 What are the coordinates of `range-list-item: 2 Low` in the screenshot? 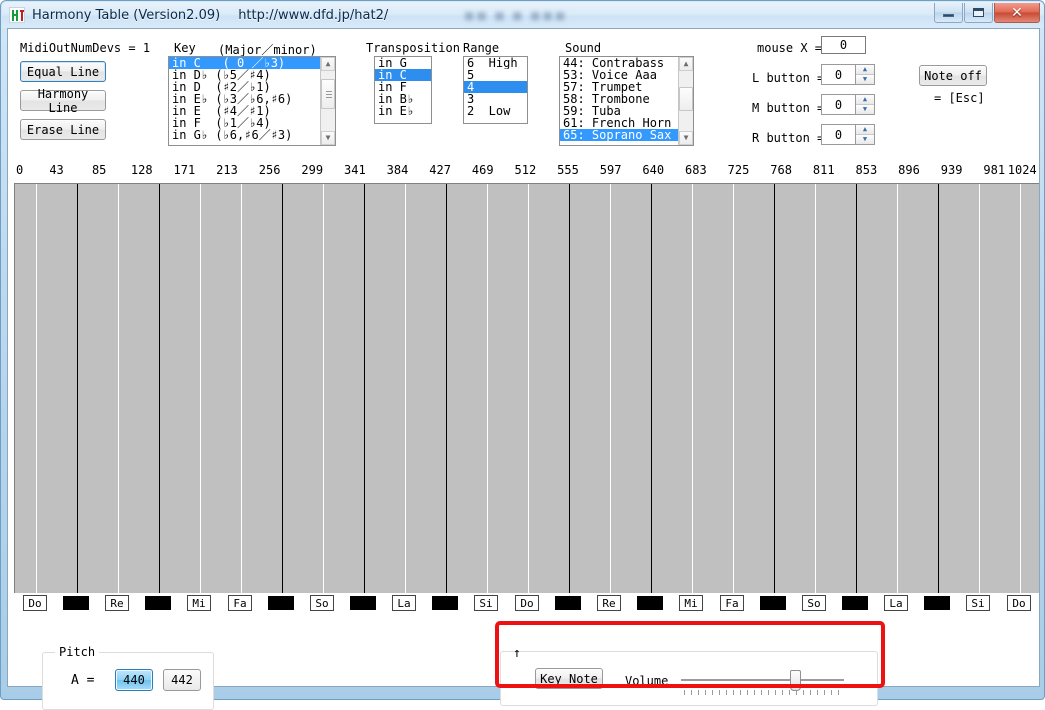 It's located at (495, 111).